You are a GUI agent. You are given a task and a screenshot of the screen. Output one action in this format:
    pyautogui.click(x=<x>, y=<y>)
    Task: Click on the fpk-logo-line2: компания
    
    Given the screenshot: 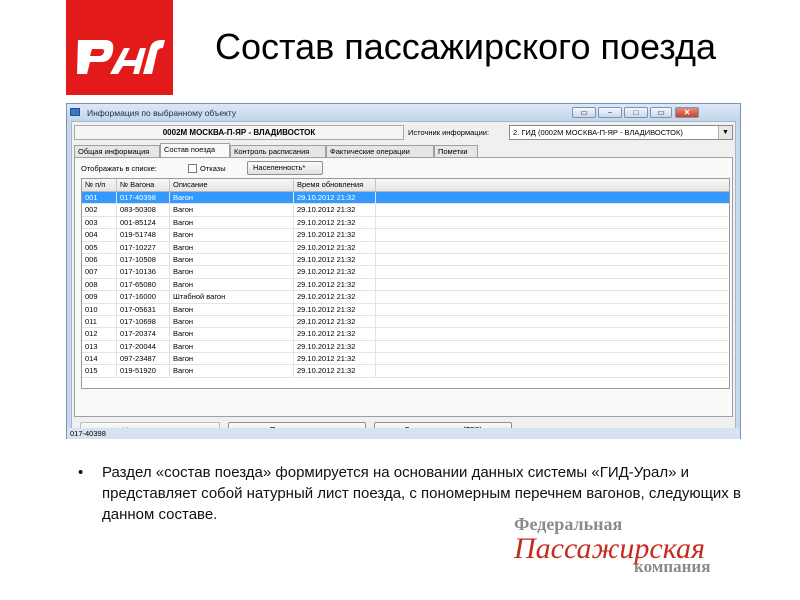 What is the action you would take?
    pyautogui.click(x=672, y=565)
    